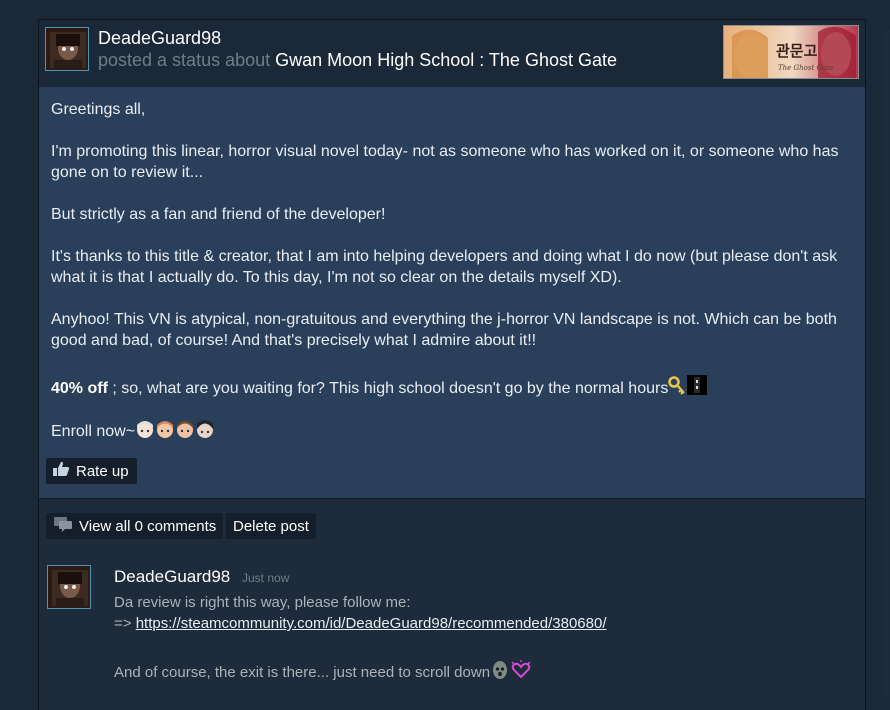 The width and height of the screenshot is (890, 710). I want to click on sparkle-heart-emoticon, so click(521, 673).